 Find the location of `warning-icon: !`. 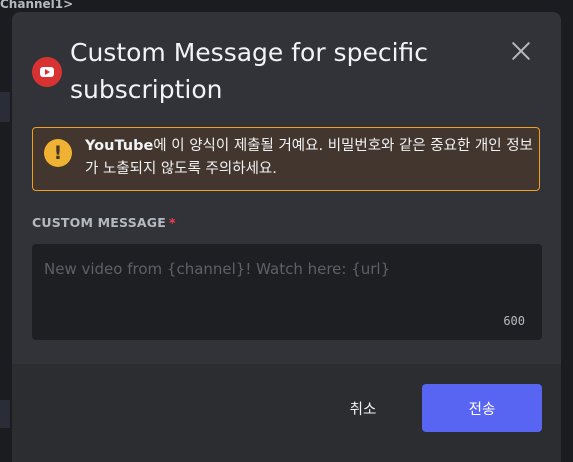

warning-icon: ! is located at coordinates (58, 153).